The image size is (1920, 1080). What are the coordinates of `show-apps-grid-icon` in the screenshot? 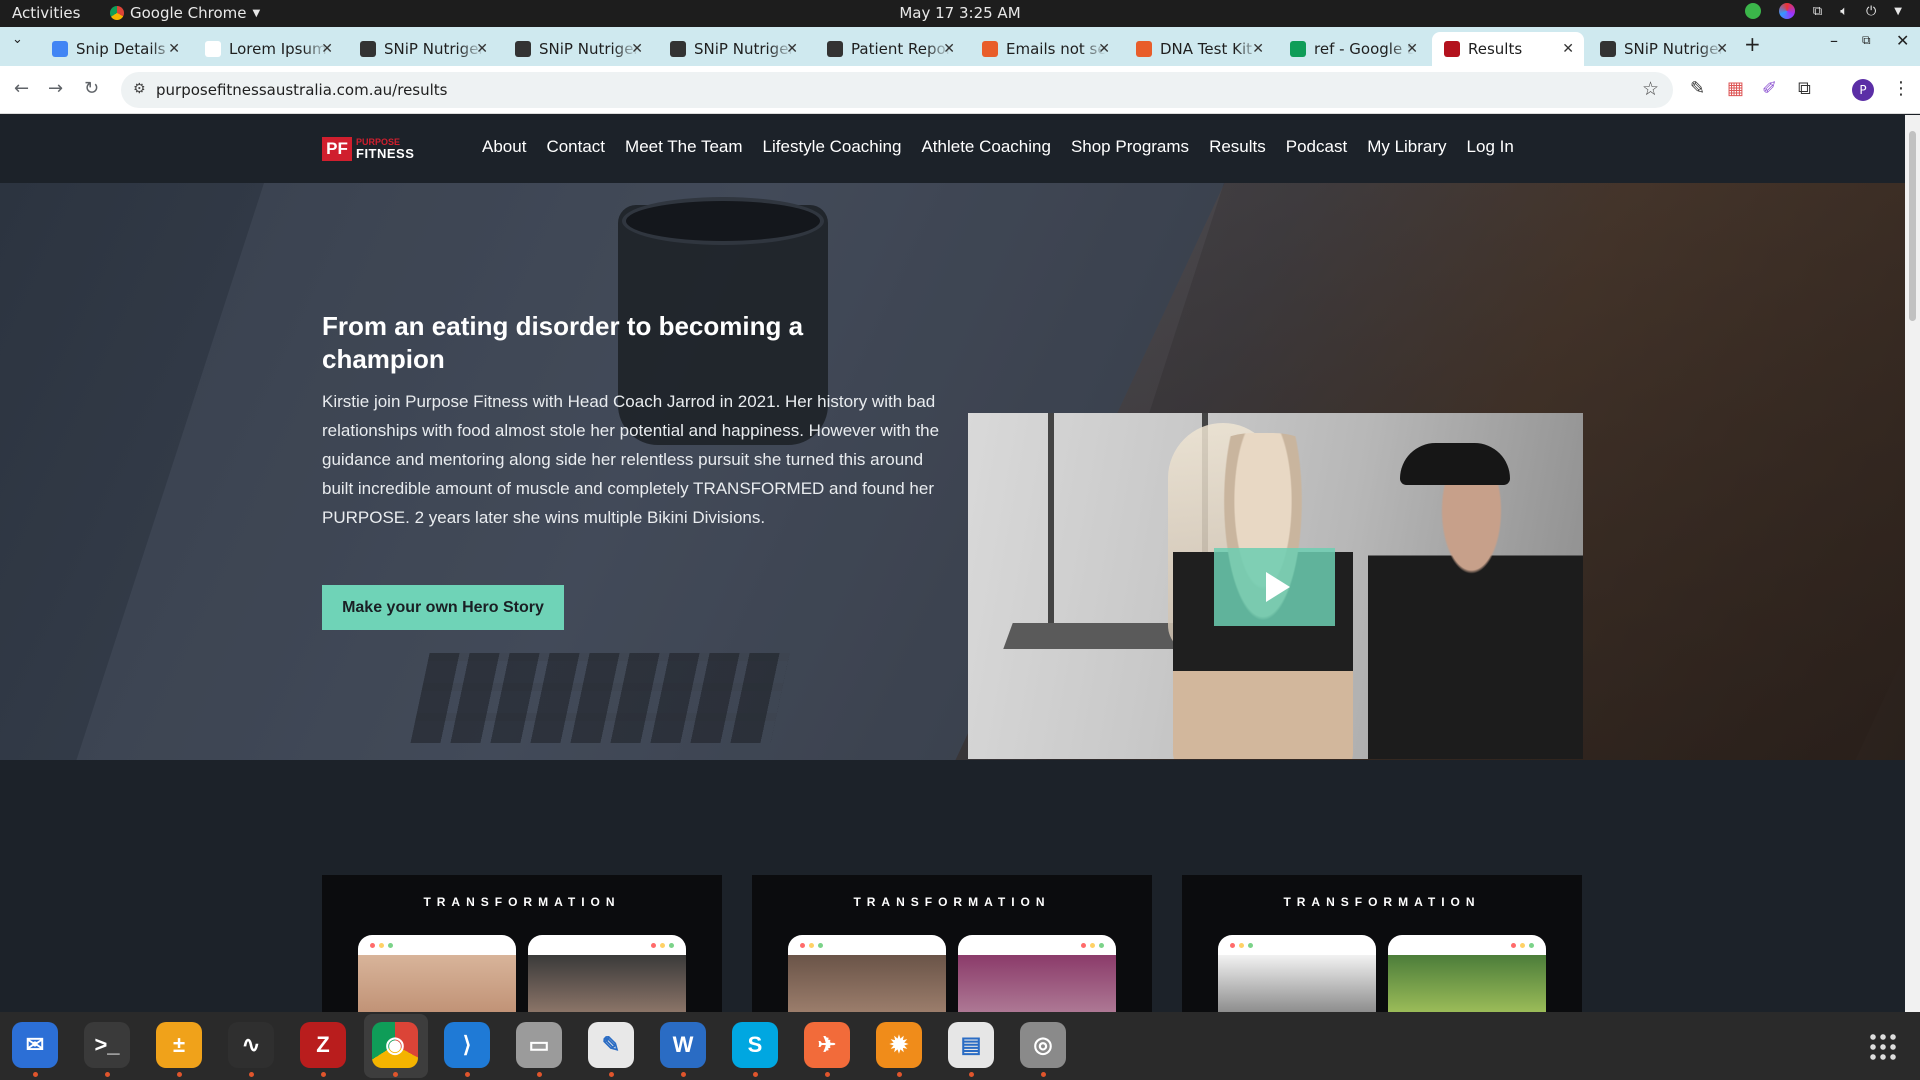 It's located at (1883, 1047).